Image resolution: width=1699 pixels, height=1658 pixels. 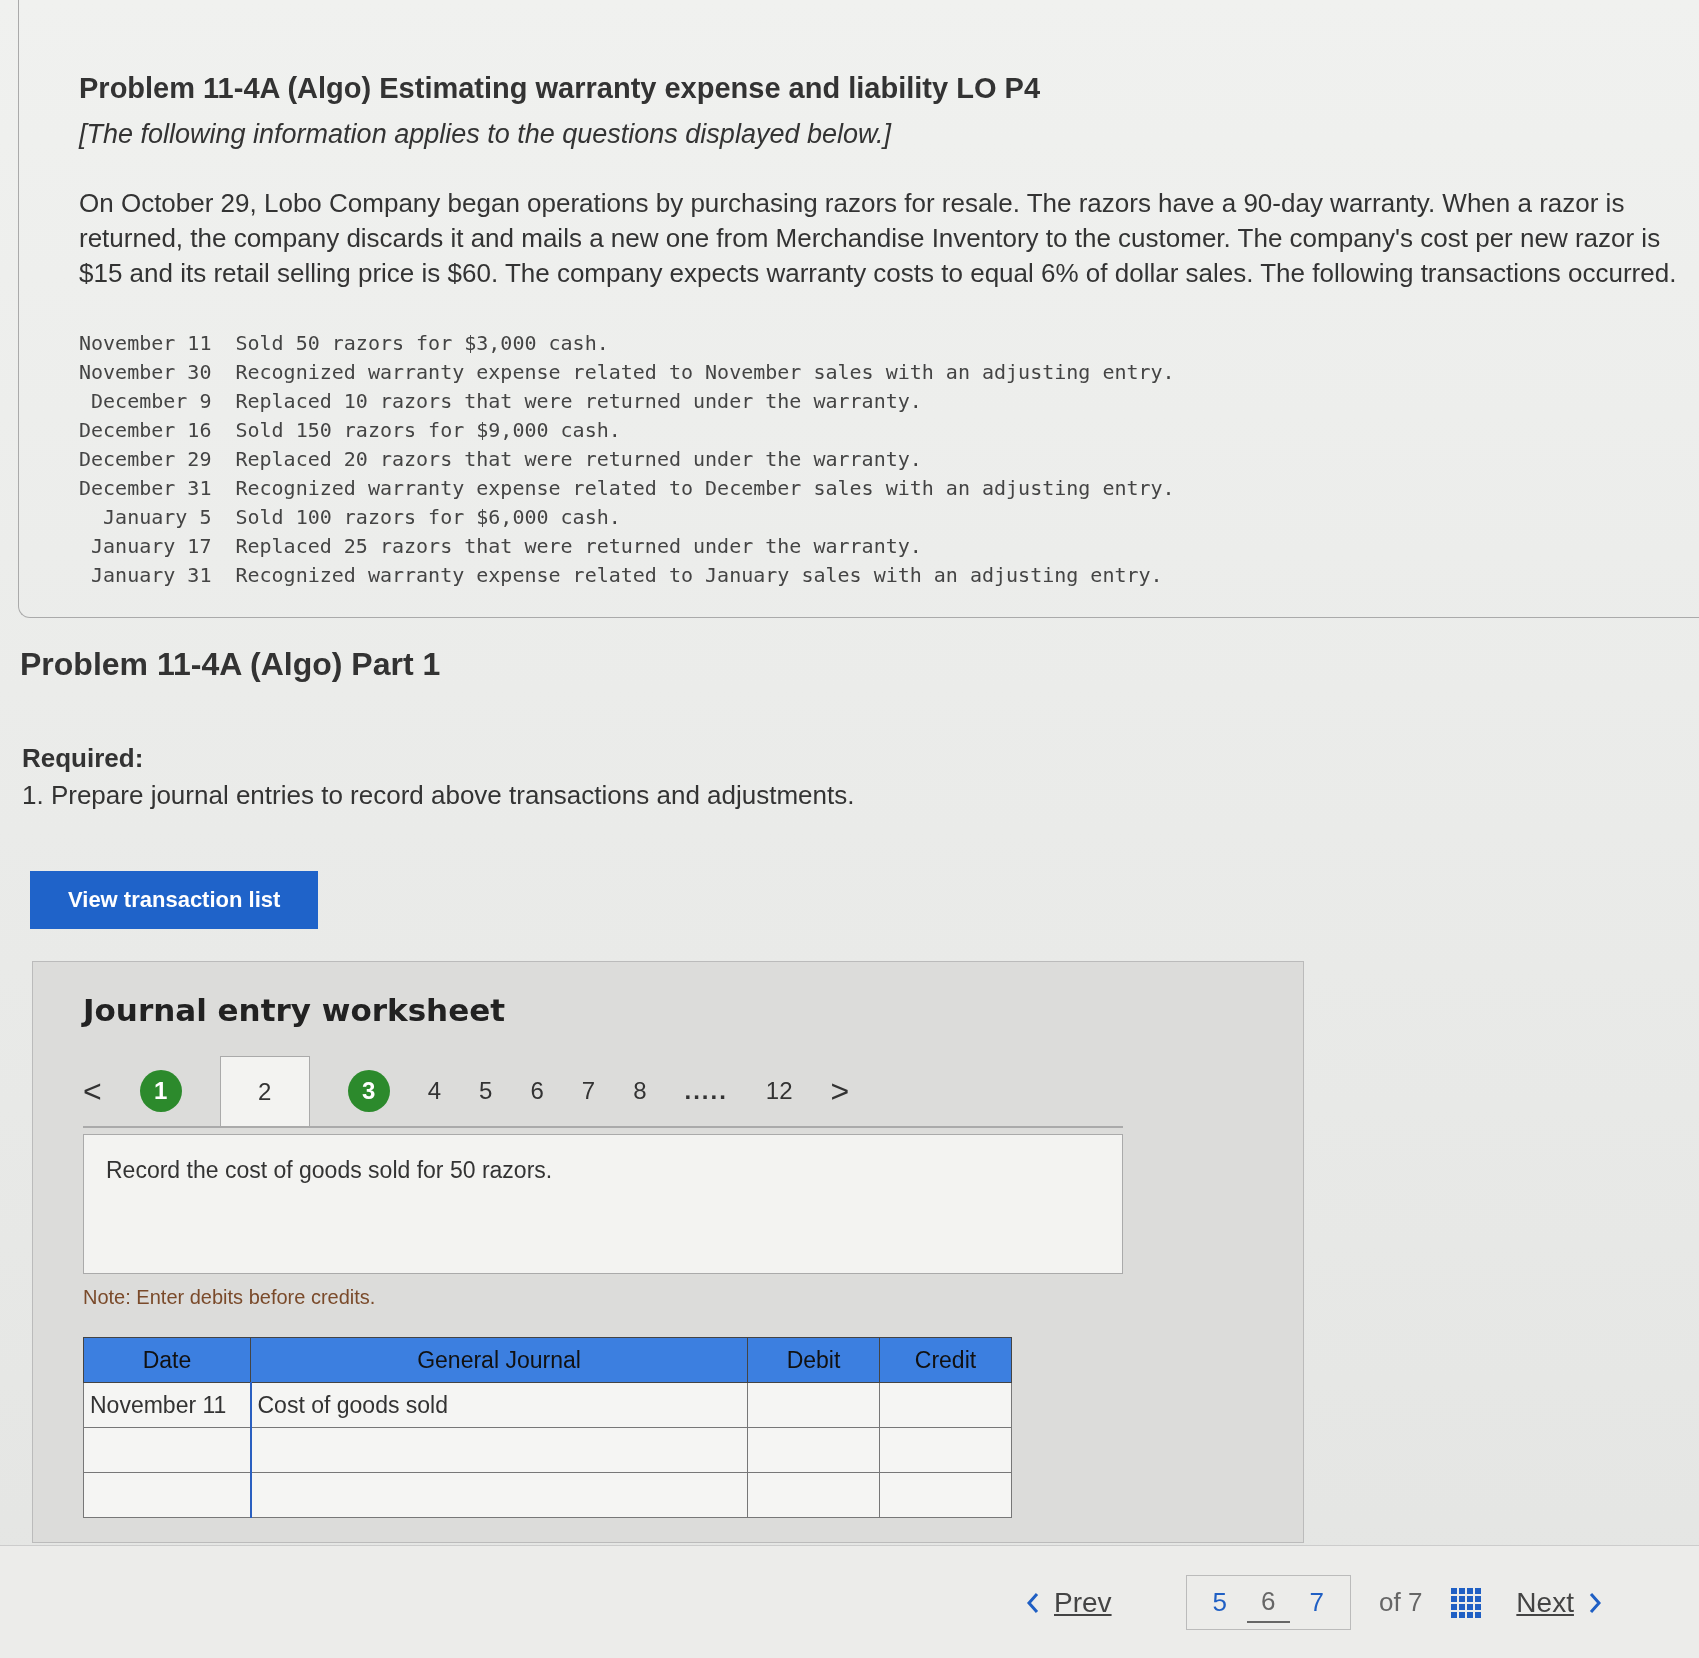 I want to click on page-number: 6, so click(x=1268, y=1602).